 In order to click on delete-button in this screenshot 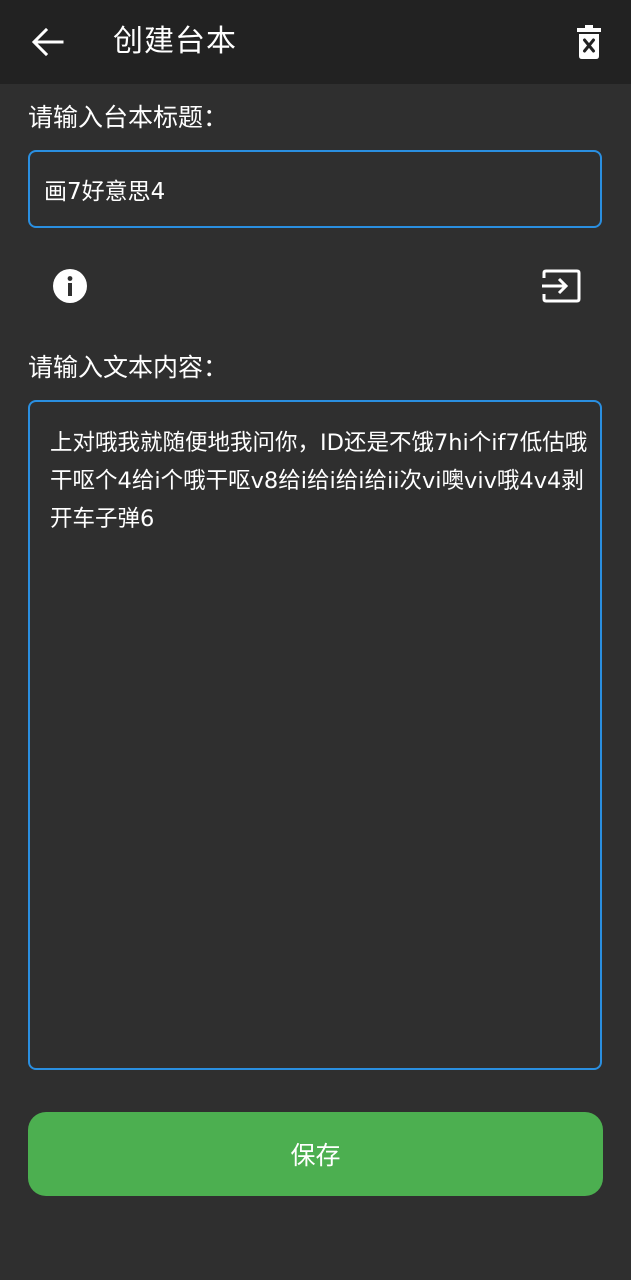, I will do `click(589, 42)`.